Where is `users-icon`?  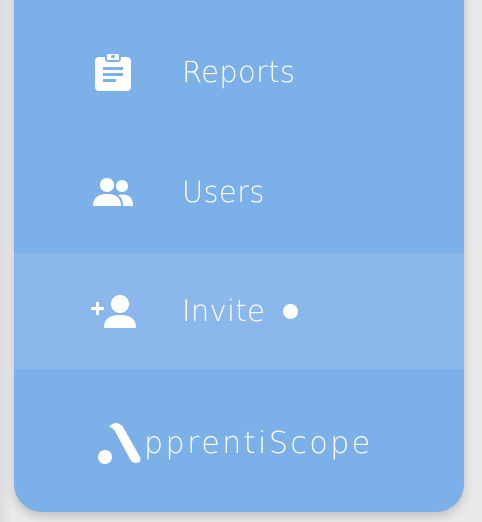 users-icon is located at coordinates (113, 192).